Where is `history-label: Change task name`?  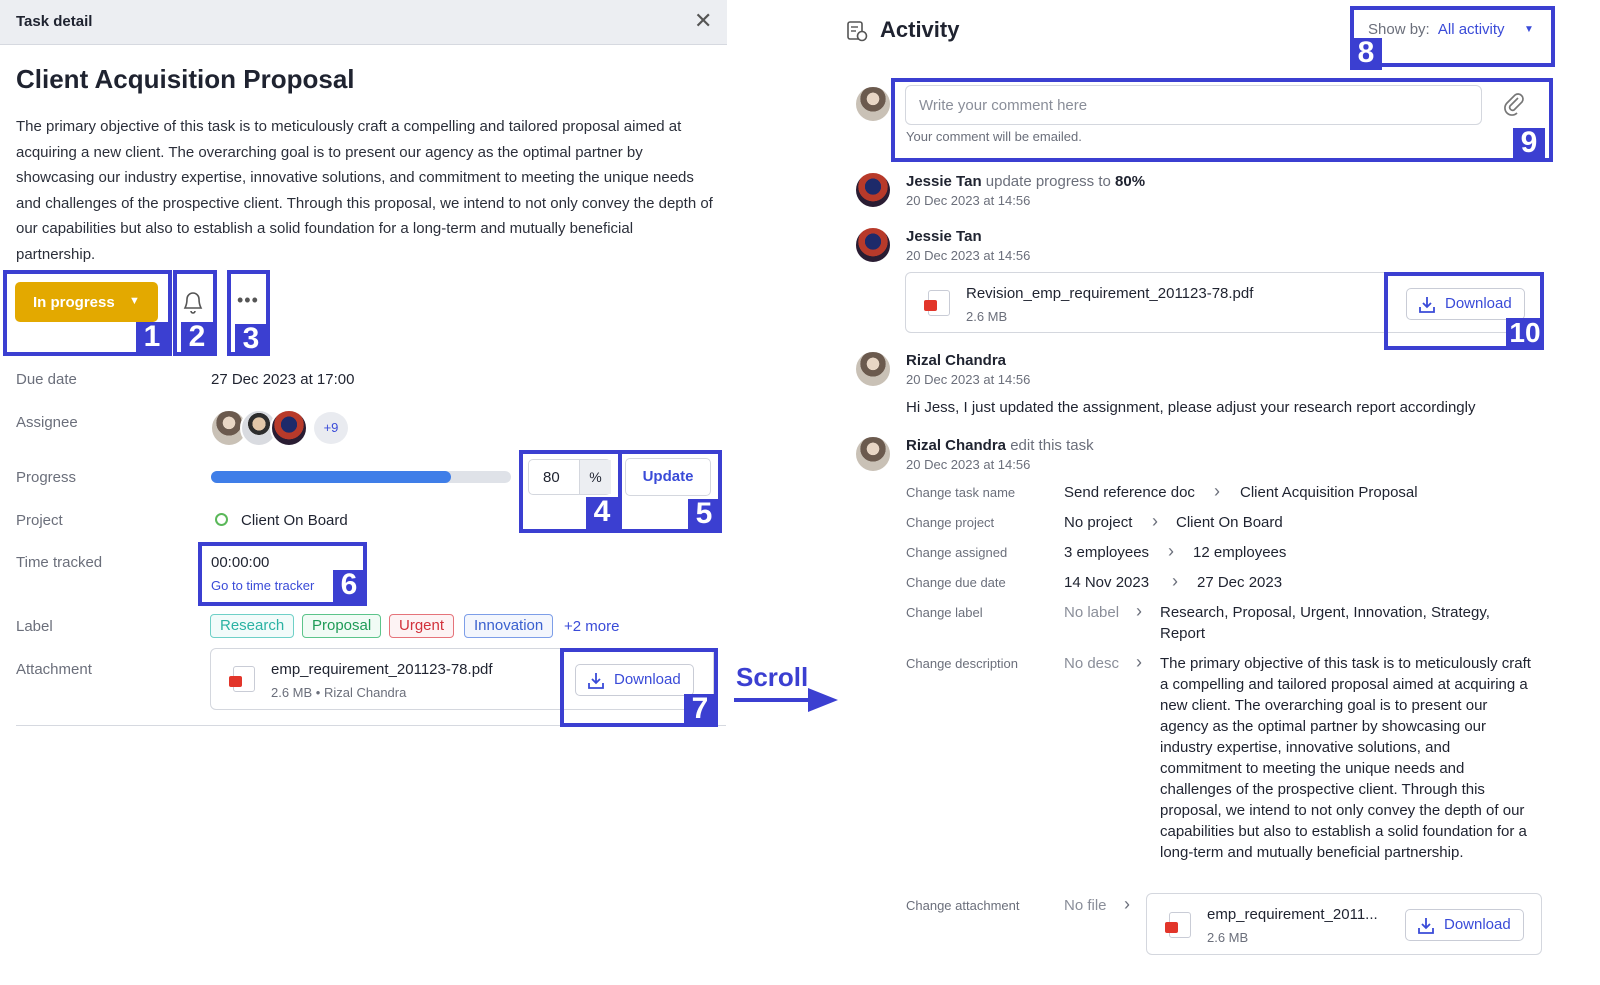
history-label: Change task name is located at coordinates (961, 492).